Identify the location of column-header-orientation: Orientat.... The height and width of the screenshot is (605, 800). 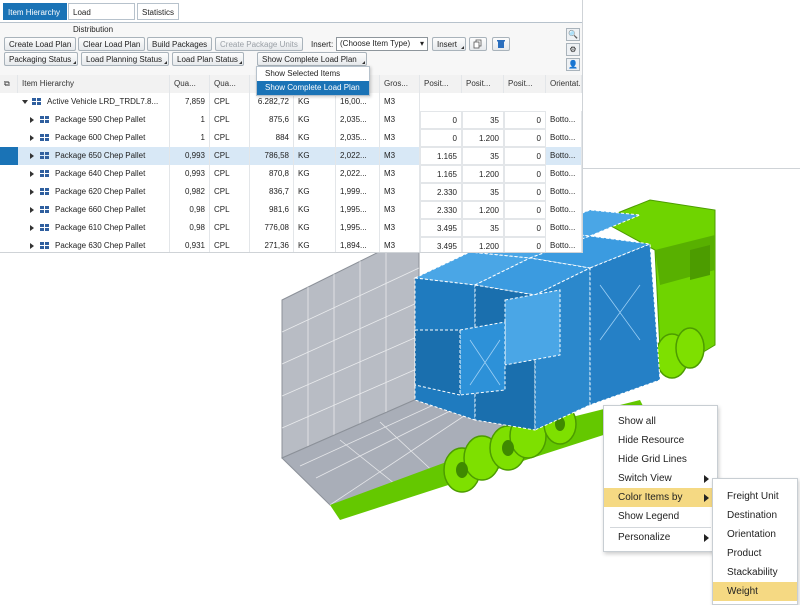
(564, 84).